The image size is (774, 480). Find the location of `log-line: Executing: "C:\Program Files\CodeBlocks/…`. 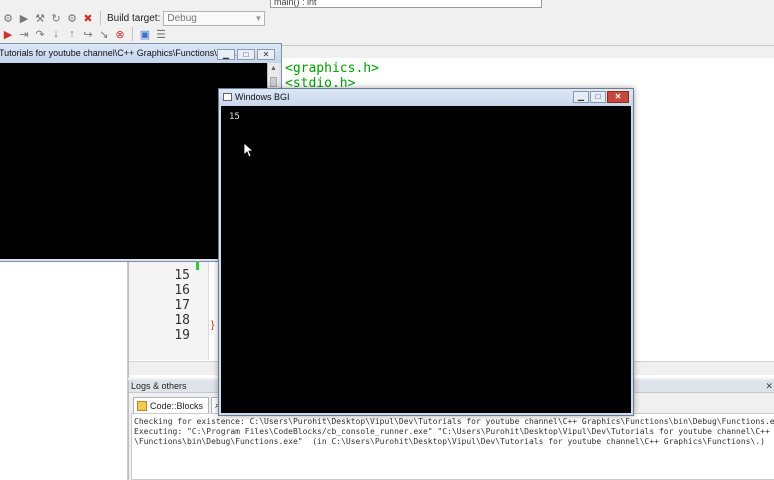

log-line: Executing: "C:\Program Files\CodeBlocks/… is located at coordinates (454, 431).